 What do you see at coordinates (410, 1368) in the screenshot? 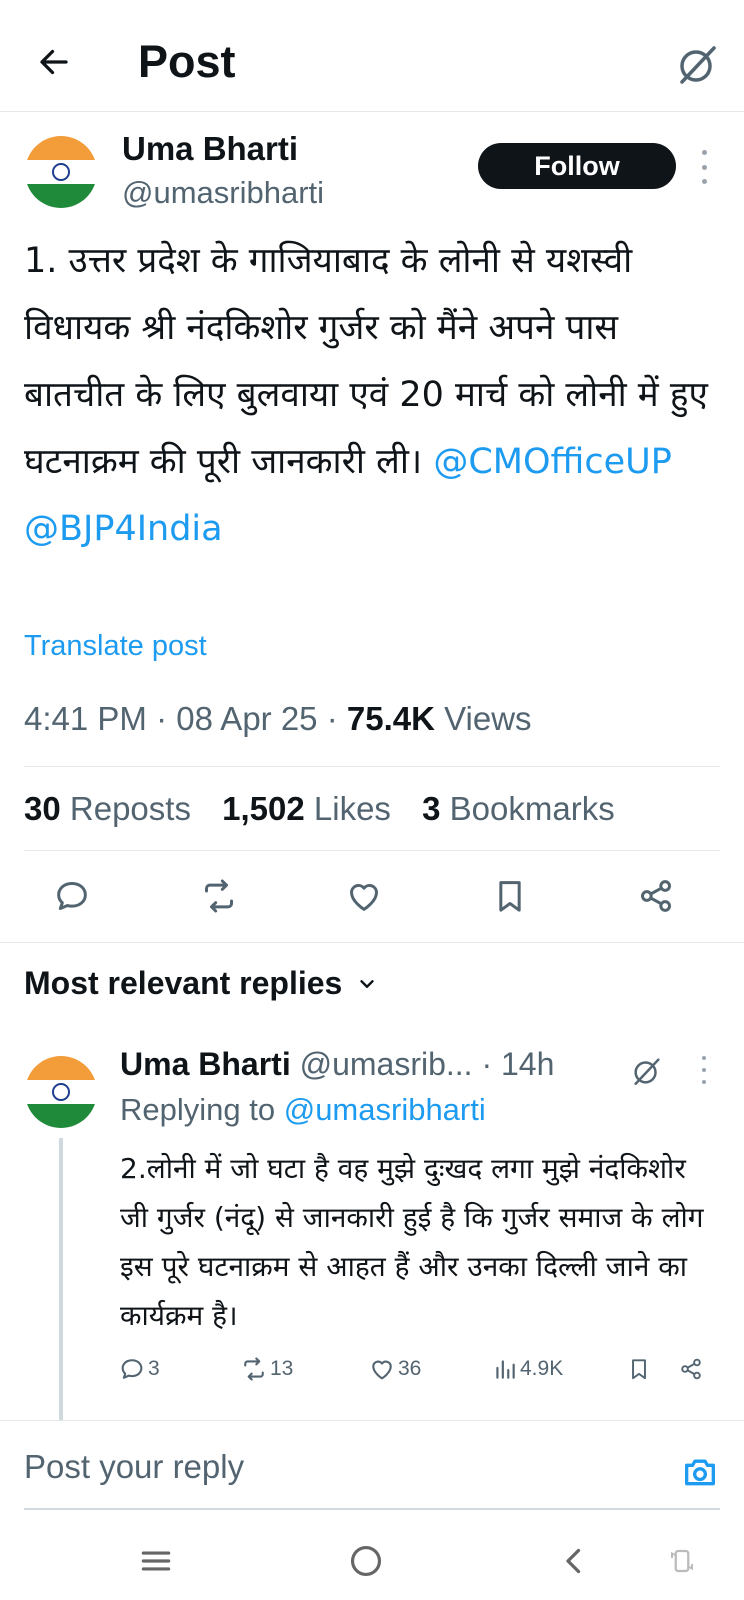
I see `reply-like-count: 36` at bounding box center [410, 1368].